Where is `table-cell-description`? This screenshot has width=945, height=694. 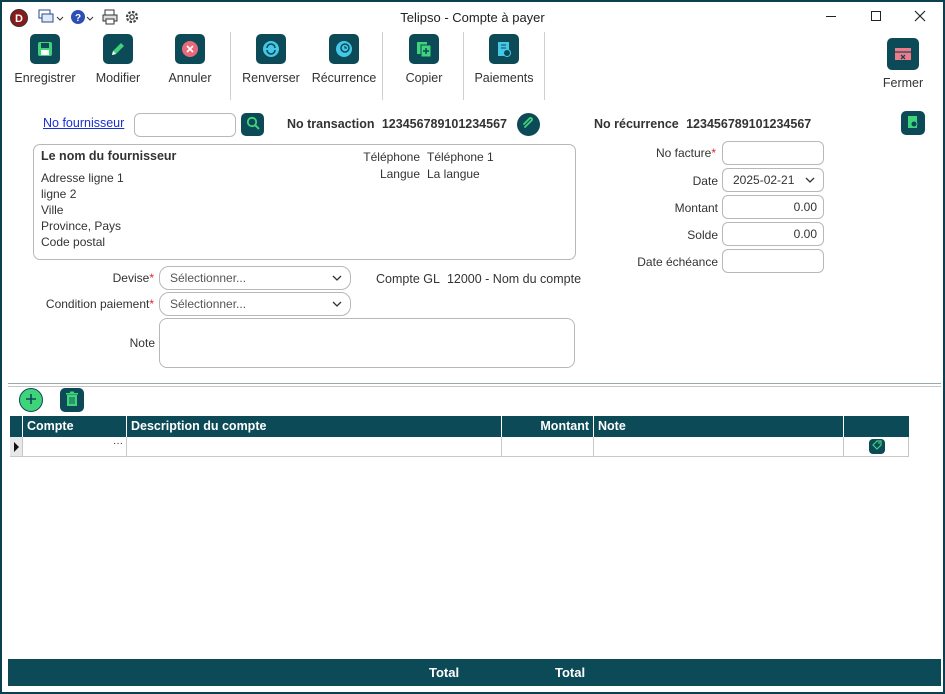 table-cell-description is located at coordinates (314, 447).